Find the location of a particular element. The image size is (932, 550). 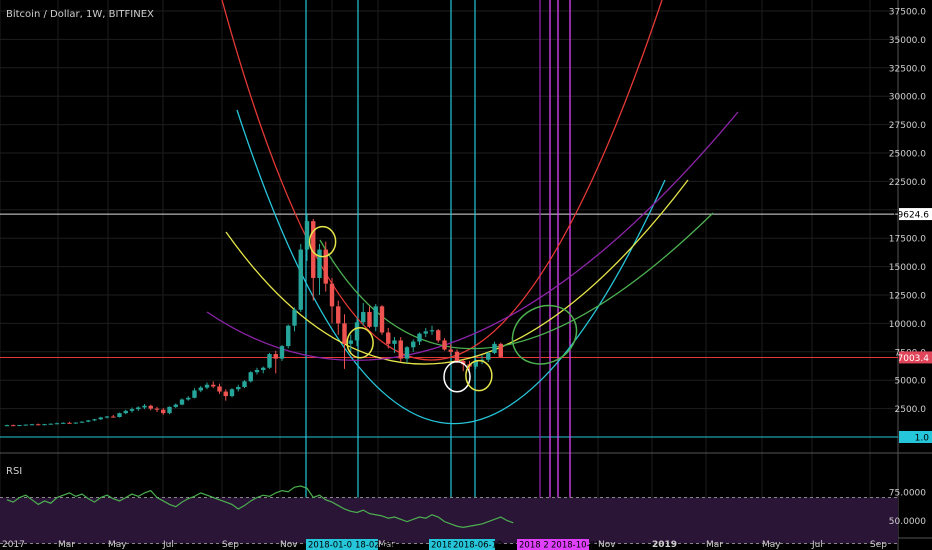

time-tick-label: Mar is located at coordinates (714, 545).